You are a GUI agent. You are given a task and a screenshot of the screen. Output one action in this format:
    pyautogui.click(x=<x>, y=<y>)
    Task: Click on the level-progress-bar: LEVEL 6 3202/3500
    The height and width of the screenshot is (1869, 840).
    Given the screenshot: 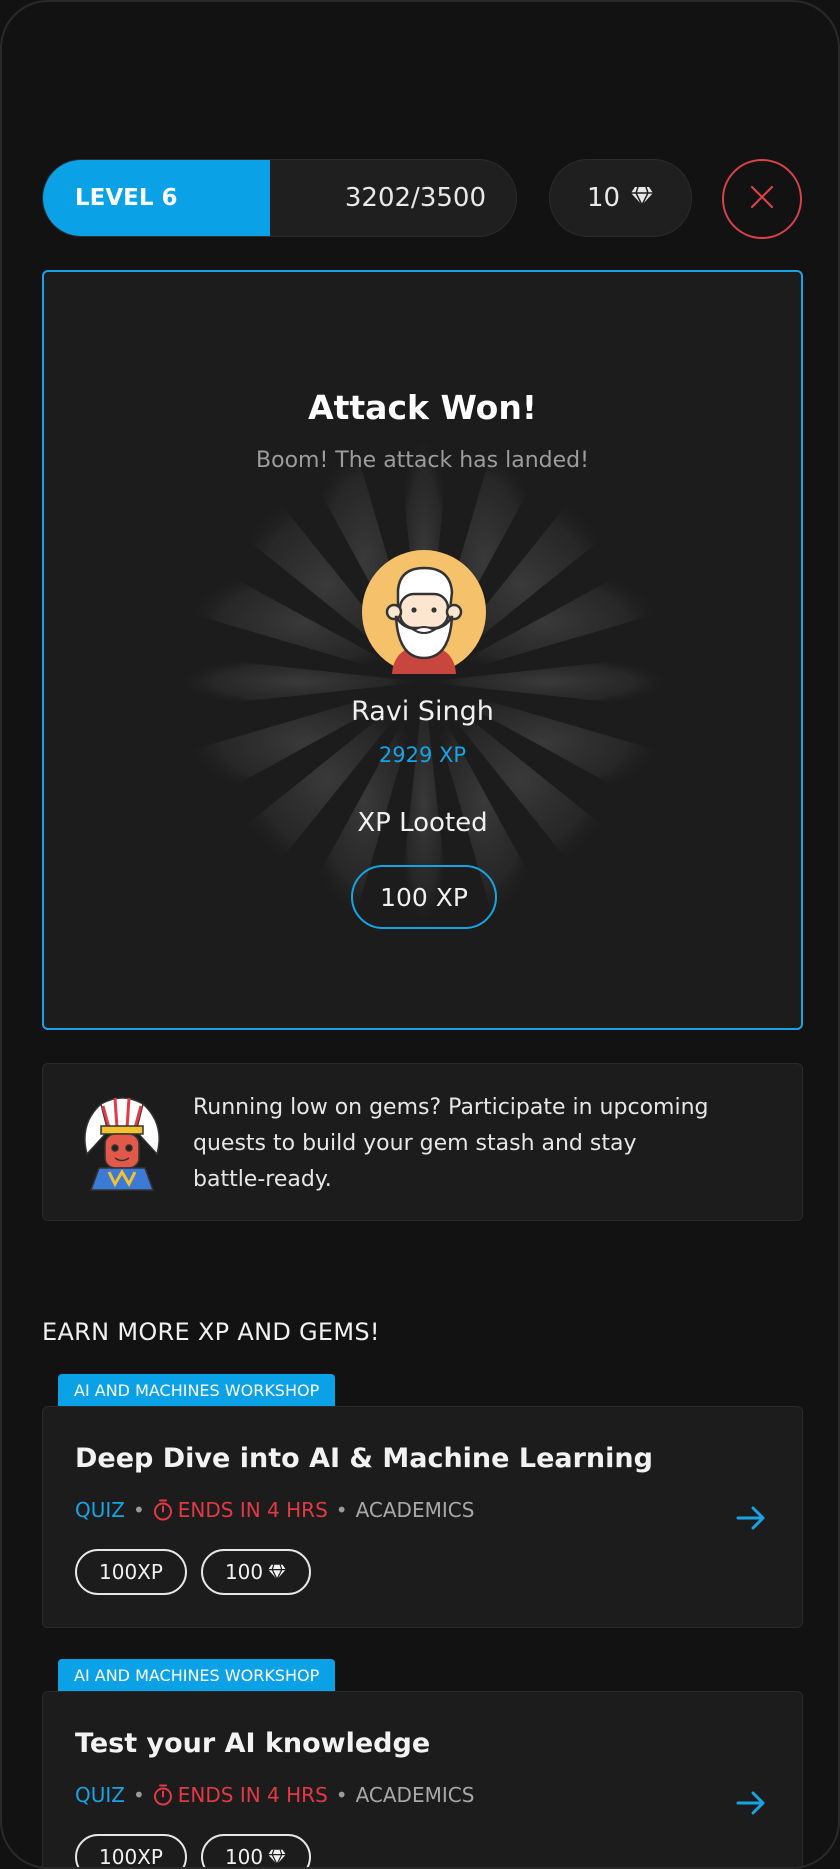 What is the action you would take?
    pyautogui.click(x=279, y=198)
    